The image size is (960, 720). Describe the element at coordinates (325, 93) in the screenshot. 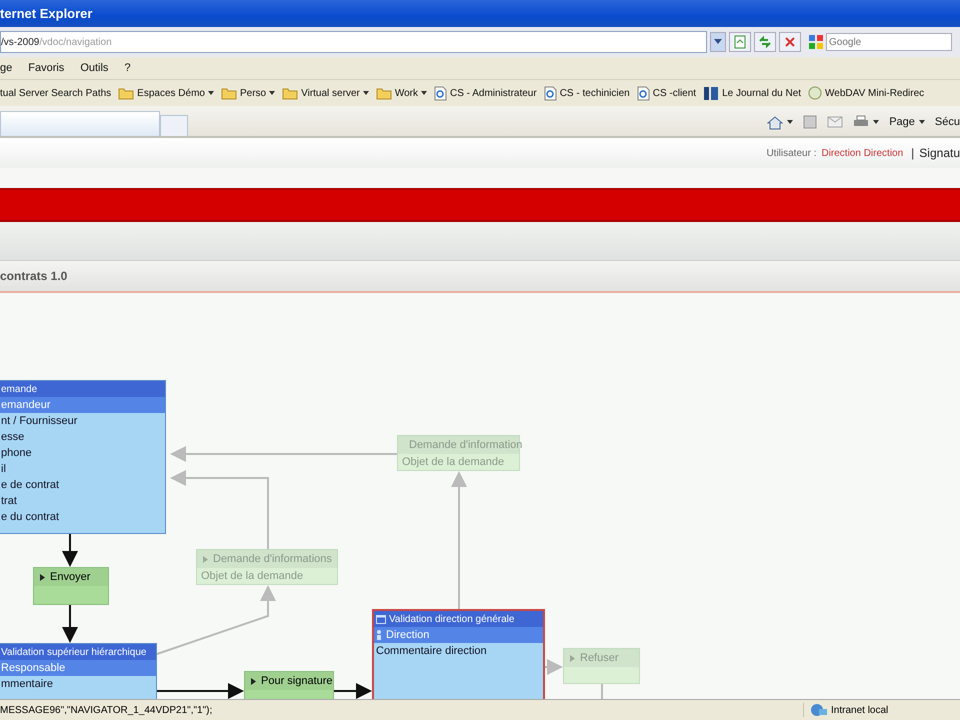

I see `bookmark-link: Virtual server` at that location.